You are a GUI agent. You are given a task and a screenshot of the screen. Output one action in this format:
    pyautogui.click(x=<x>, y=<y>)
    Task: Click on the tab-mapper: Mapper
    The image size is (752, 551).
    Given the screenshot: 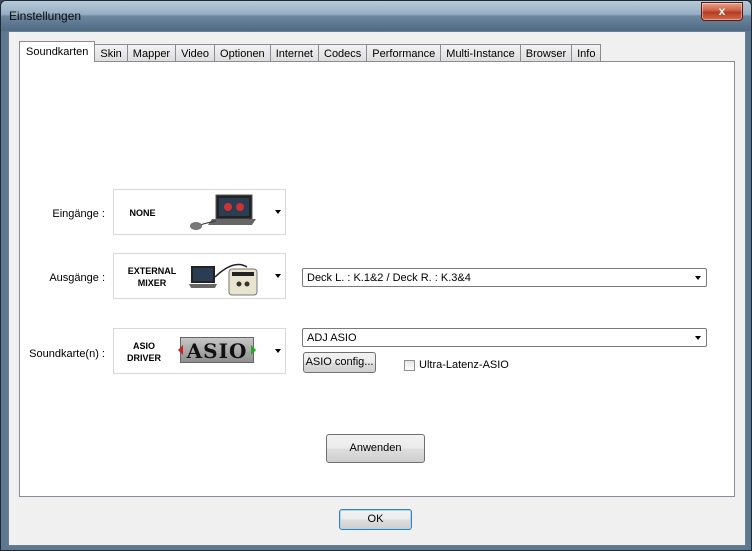 What is the action you would take?
    pyautogui.click(x=151, y=53)
    